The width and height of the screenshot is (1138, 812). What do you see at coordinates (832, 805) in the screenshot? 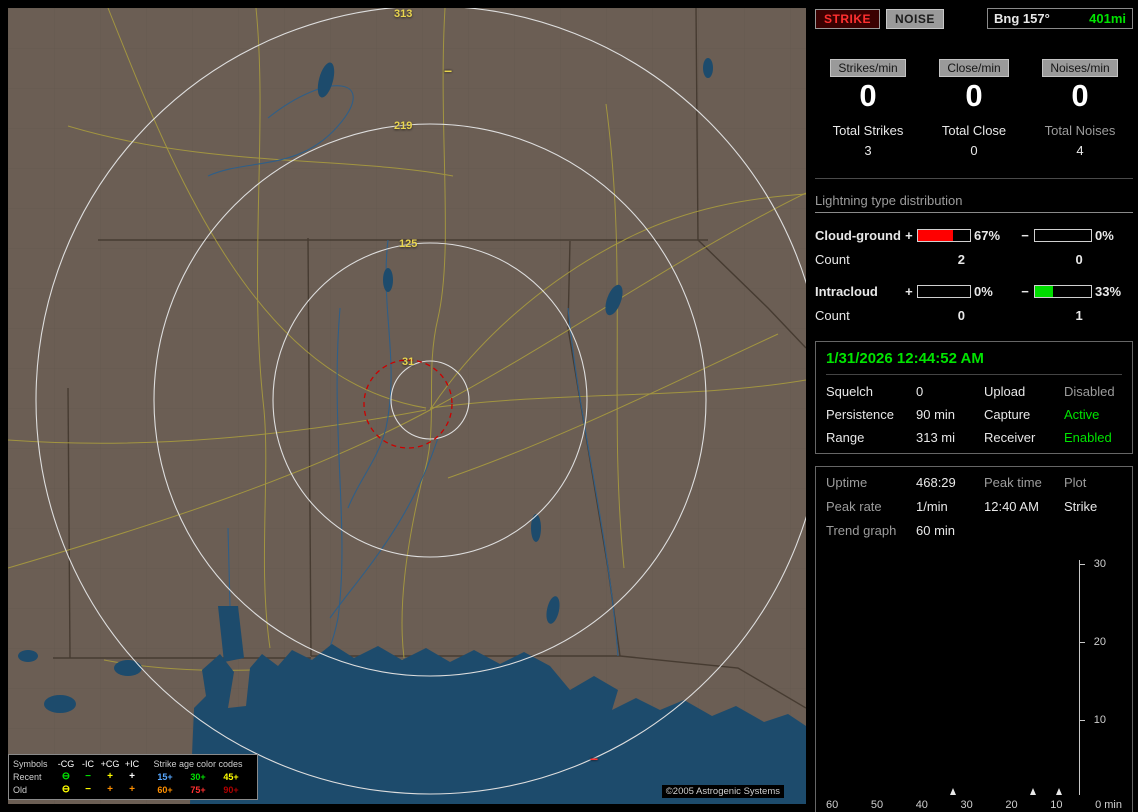
I see `x-label-60: 60` at bounding box center [832, 805].